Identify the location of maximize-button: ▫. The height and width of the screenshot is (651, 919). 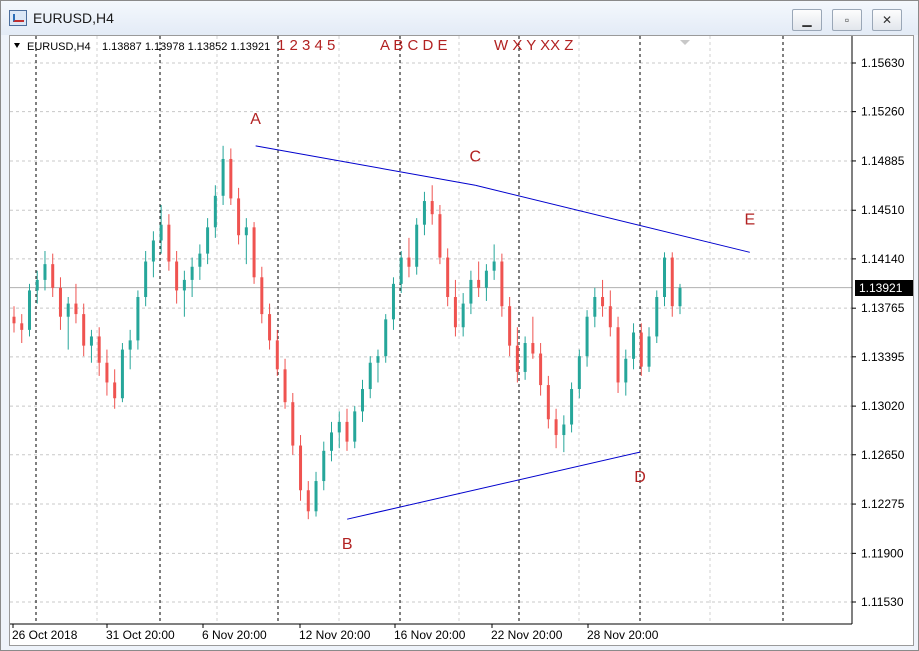
(847, 20).